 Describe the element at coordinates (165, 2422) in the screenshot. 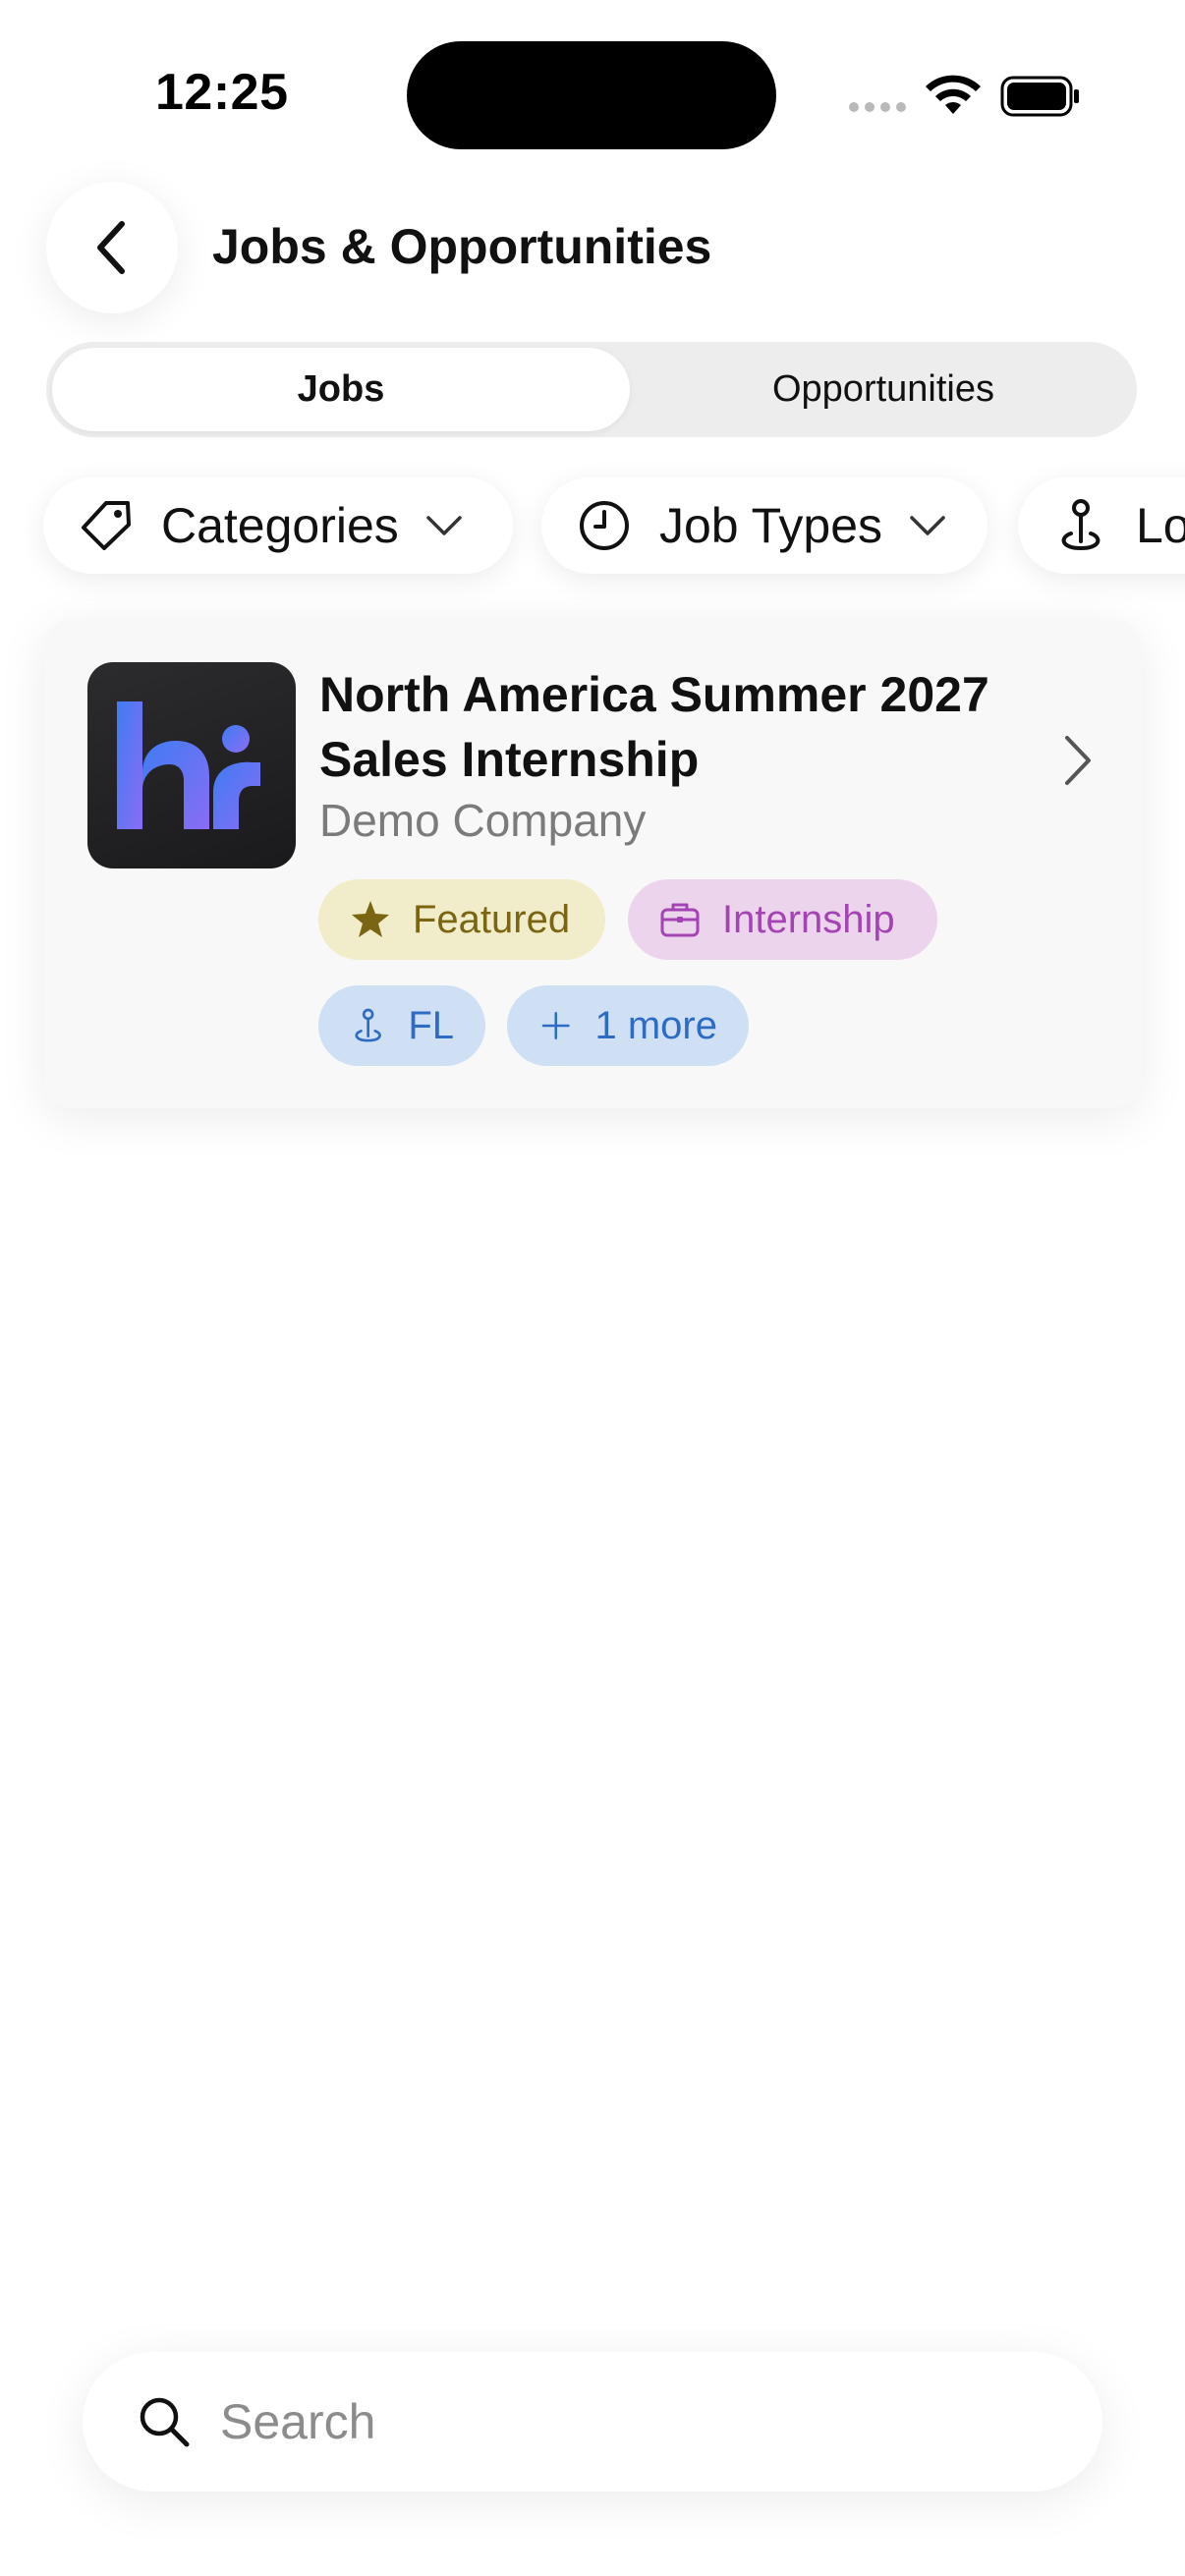

I see `search-icon` at that location.